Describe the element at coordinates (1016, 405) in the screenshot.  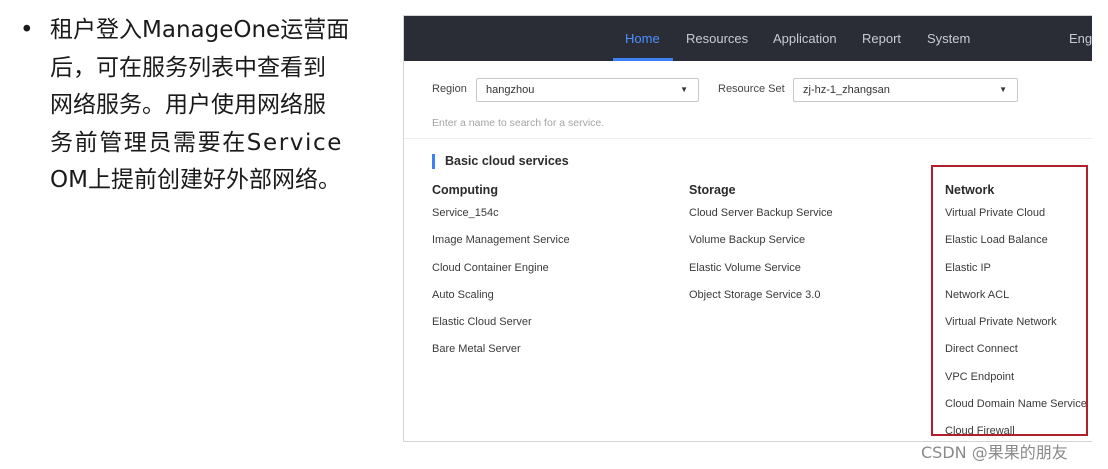
I see `service-link: Cloud Domain Name Service` at that location.